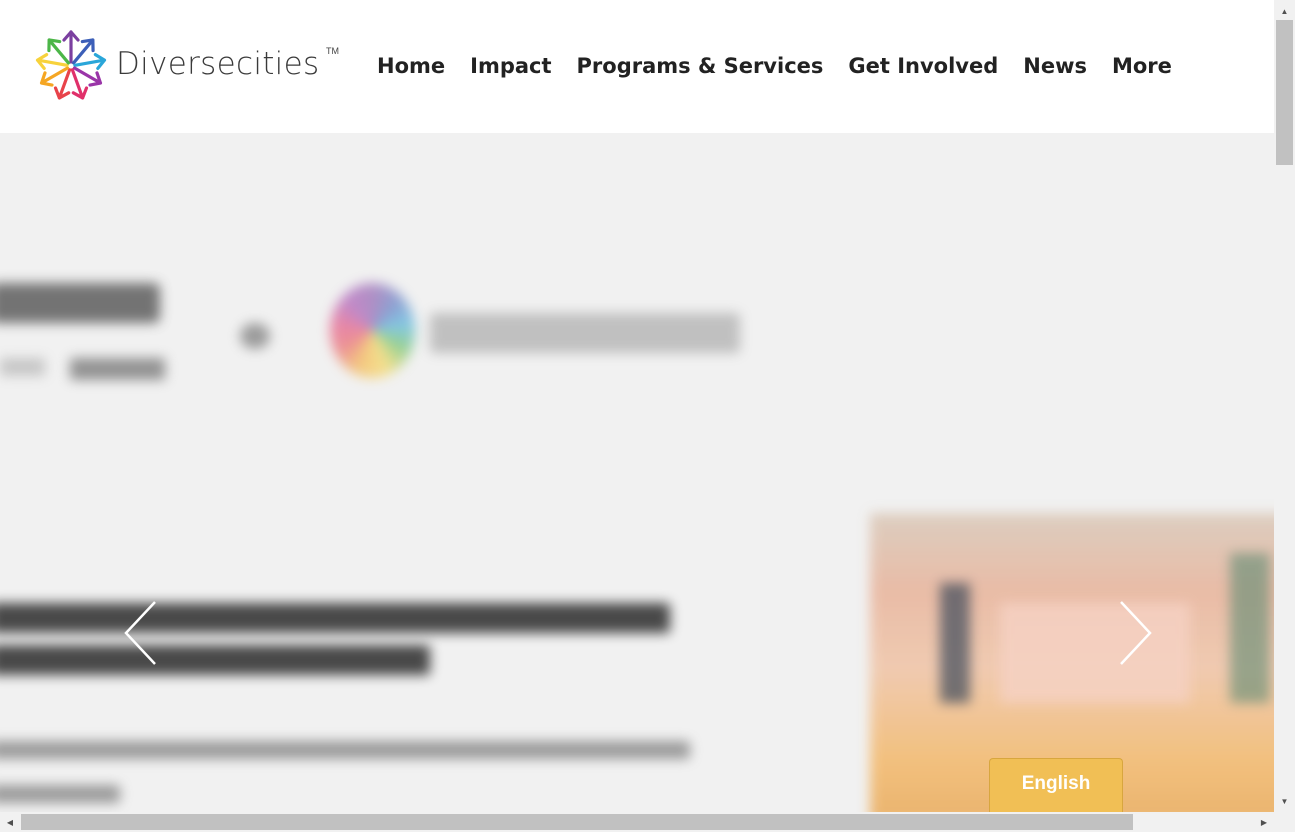 The height and width of the screenshot is (832, 1295). What do you see at coordinates (332, 51) in the screenshot?
I see `trademark-mark: TM` at bounding box center [332, 51].